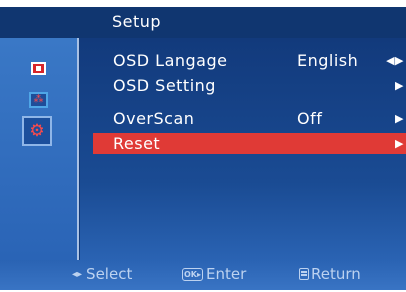  I want to click on network-icon: ⁂, so click(38, 99).